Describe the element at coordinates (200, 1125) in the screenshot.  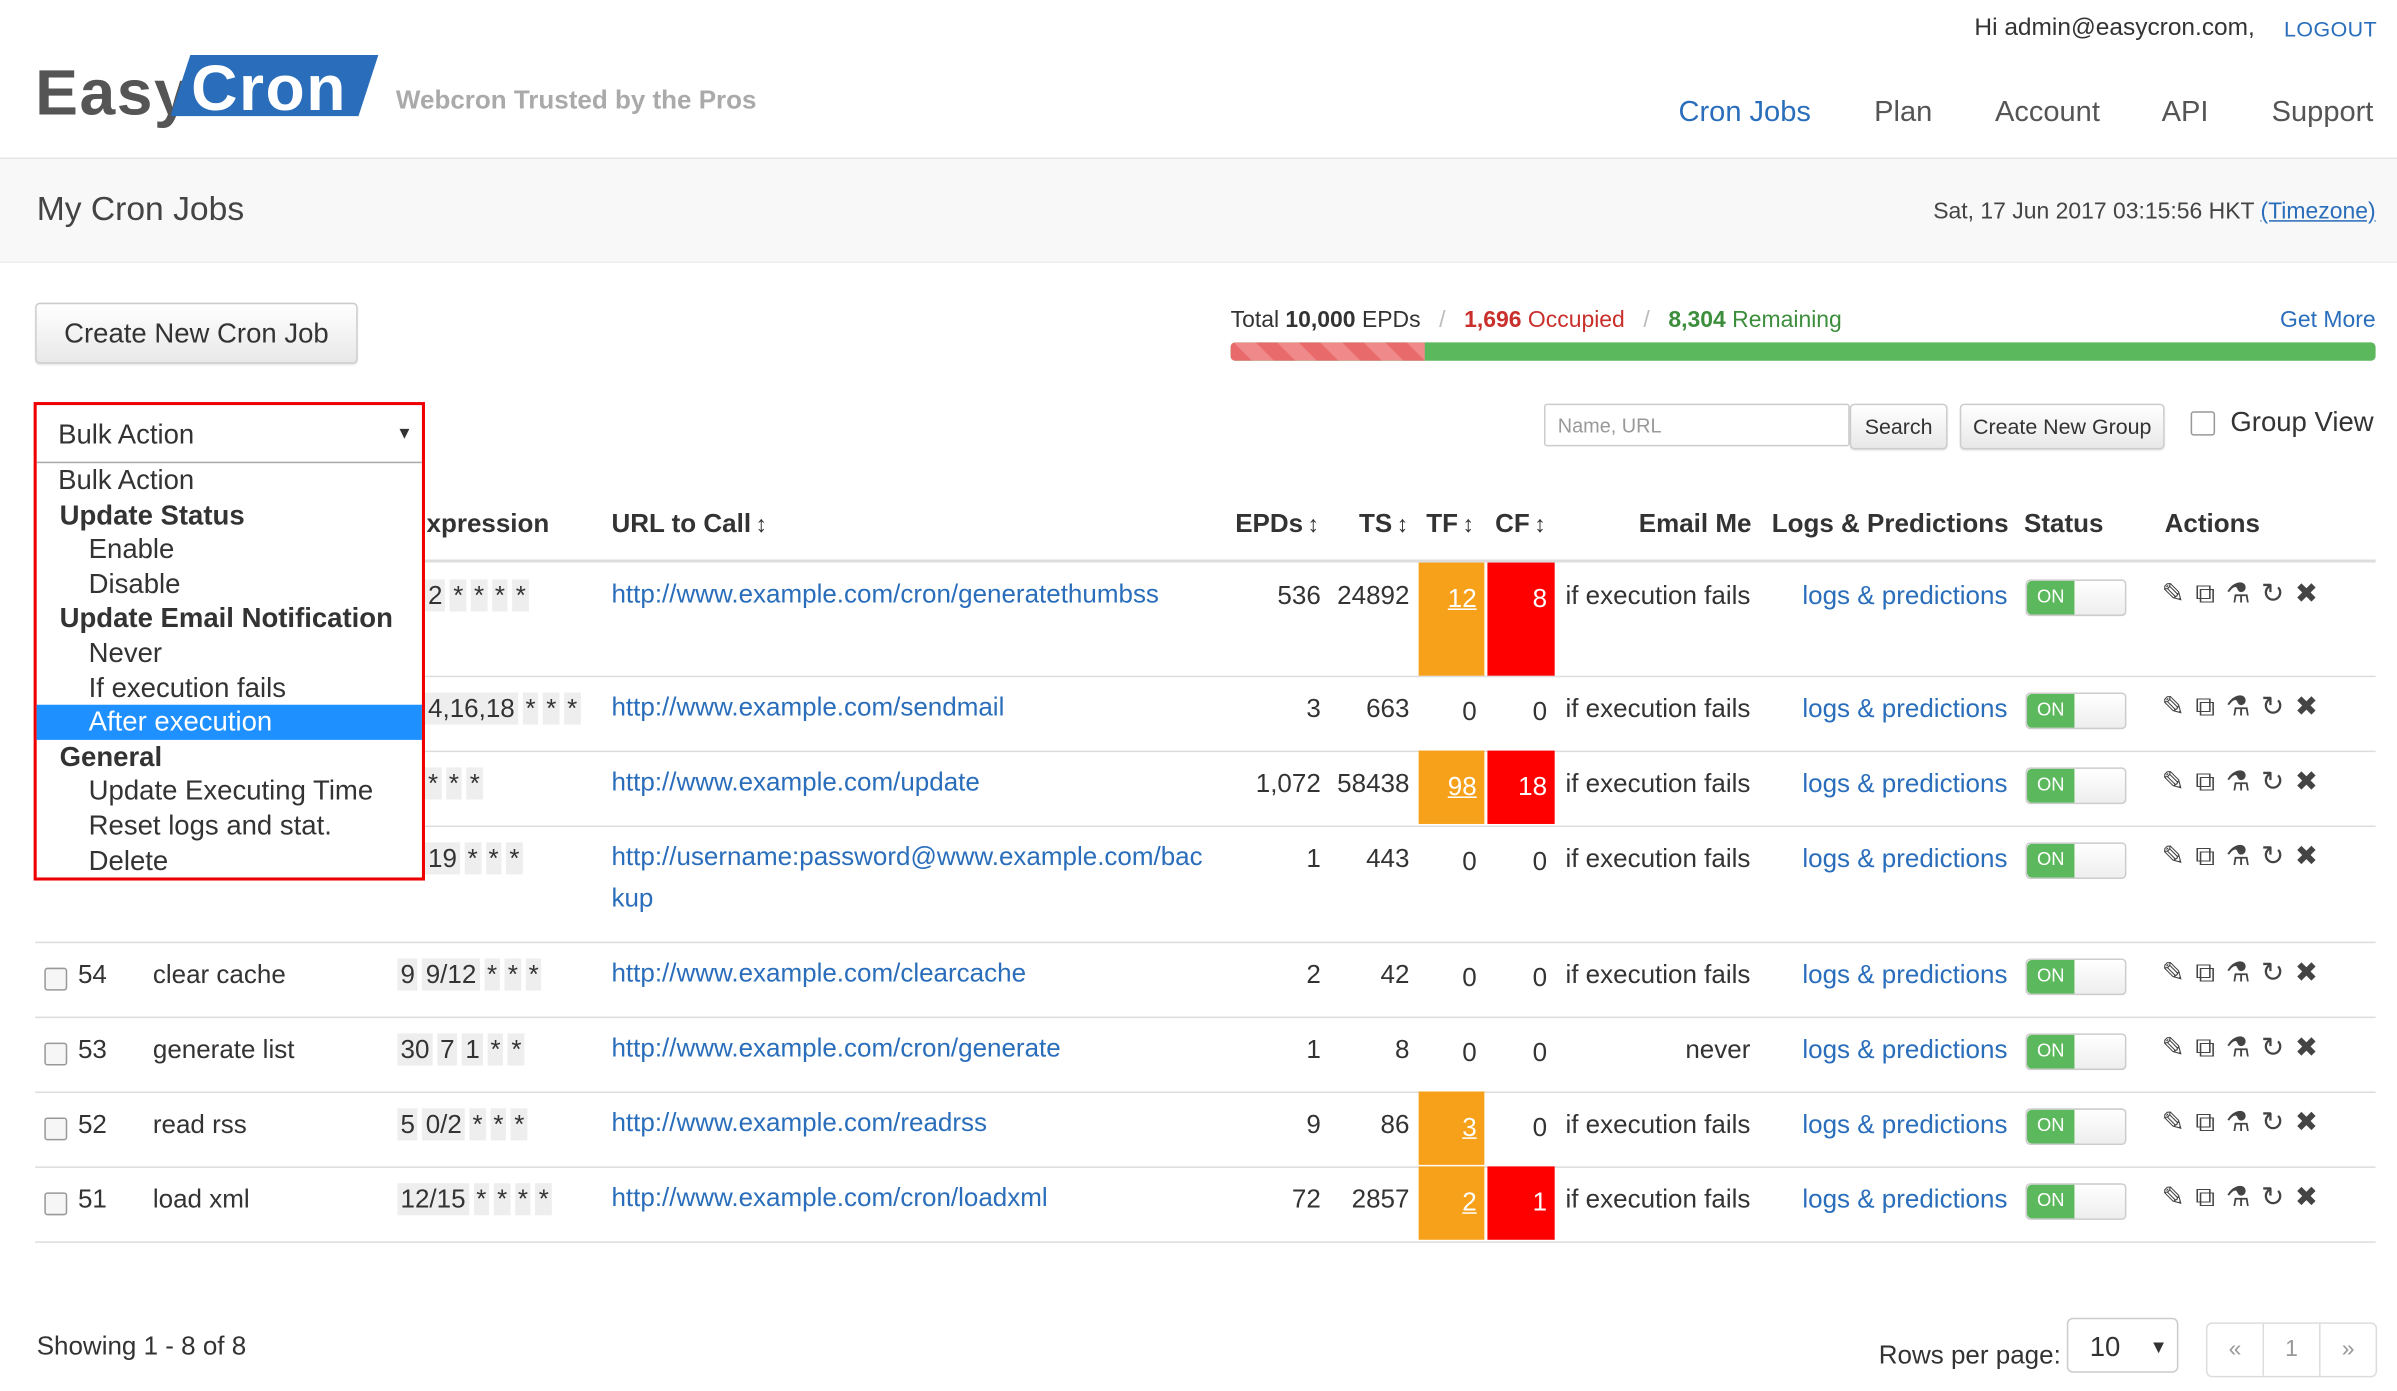
I see `job-name: read rss` at that location.